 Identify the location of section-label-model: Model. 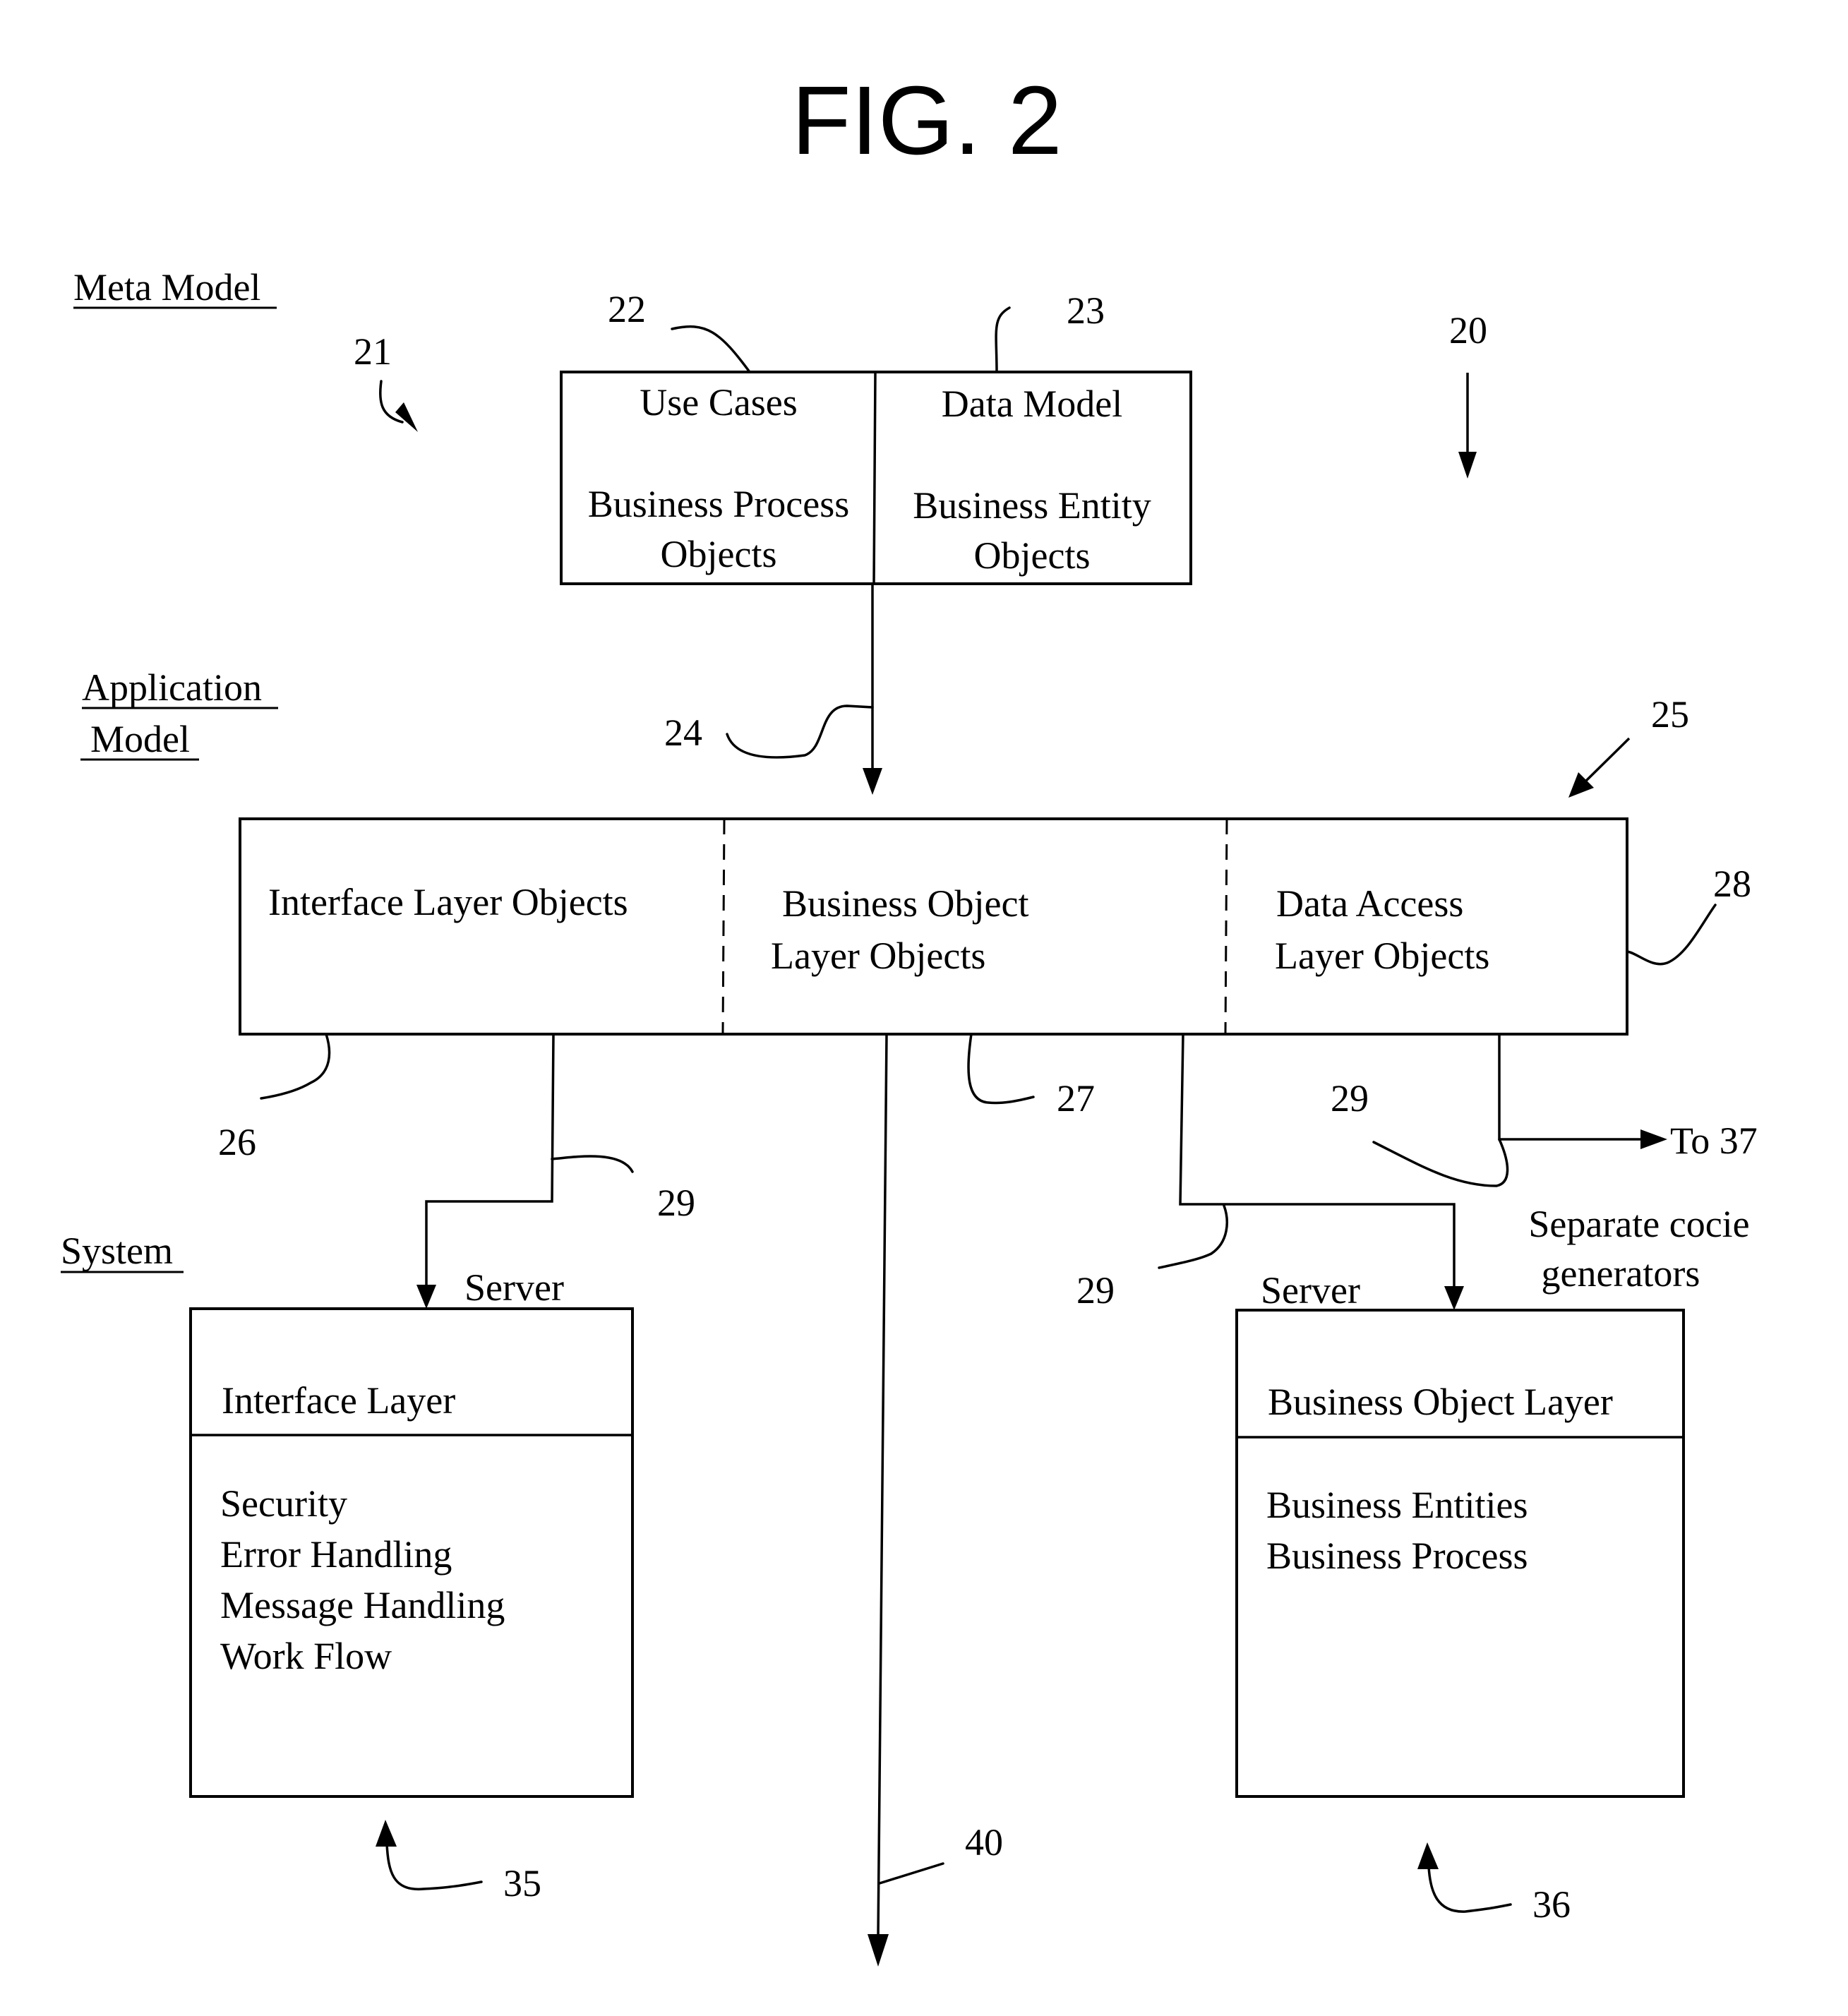
(140, 739).